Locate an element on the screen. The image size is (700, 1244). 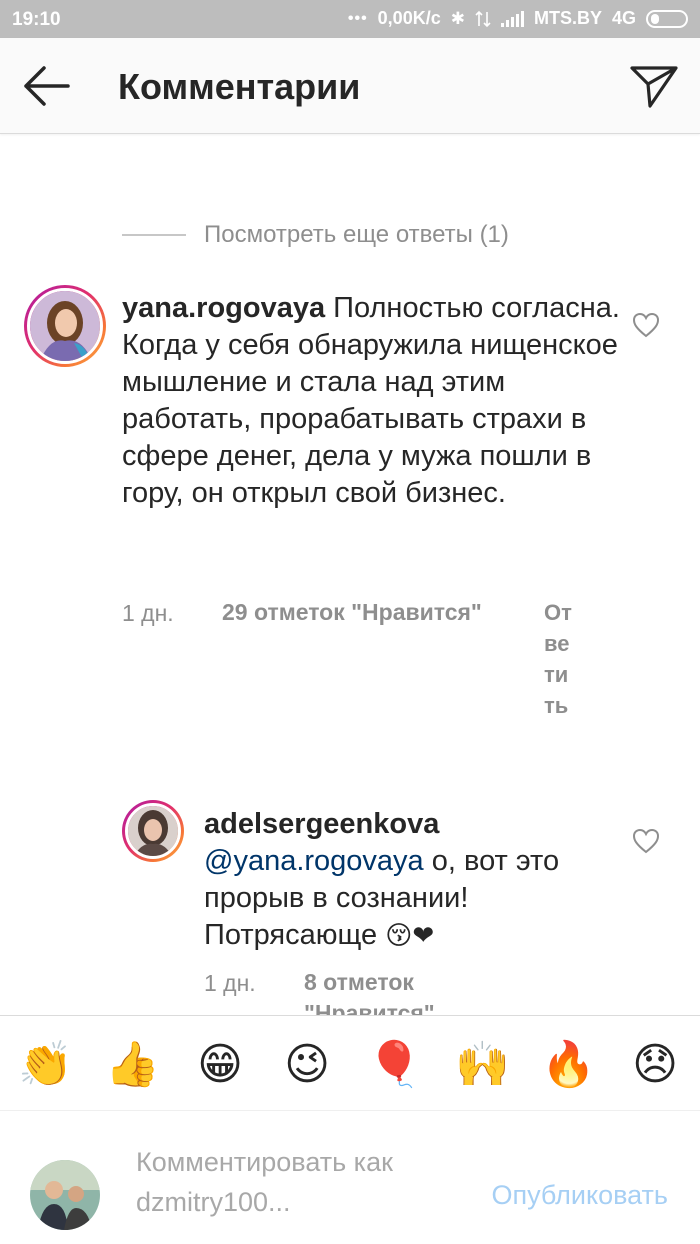
status-time: 19:10 is located at coordinates (36, 19).